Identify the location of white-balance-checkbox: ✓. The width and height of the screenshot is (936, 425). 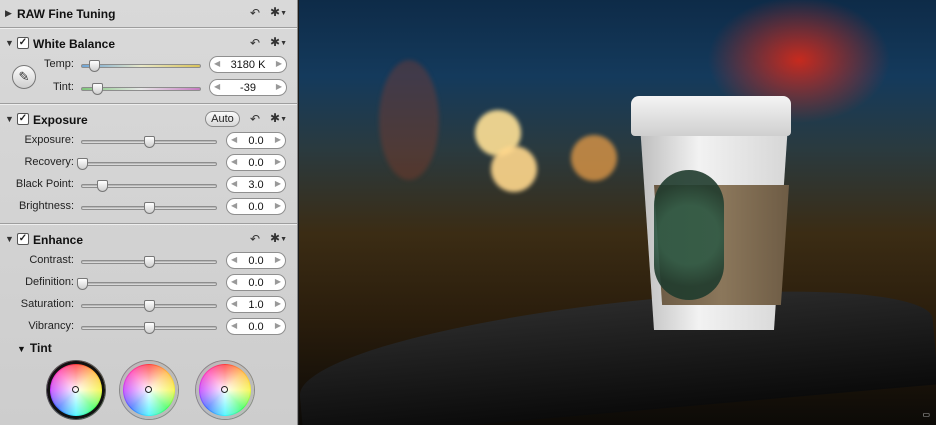
(23, 43).